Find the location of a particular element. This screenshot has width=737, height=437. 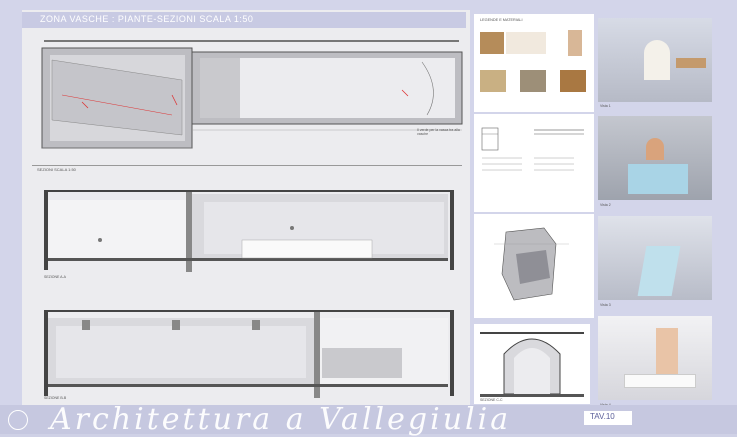

section-label: SEZIONI SCALA 1:50 is located at coordinates (56, 169).